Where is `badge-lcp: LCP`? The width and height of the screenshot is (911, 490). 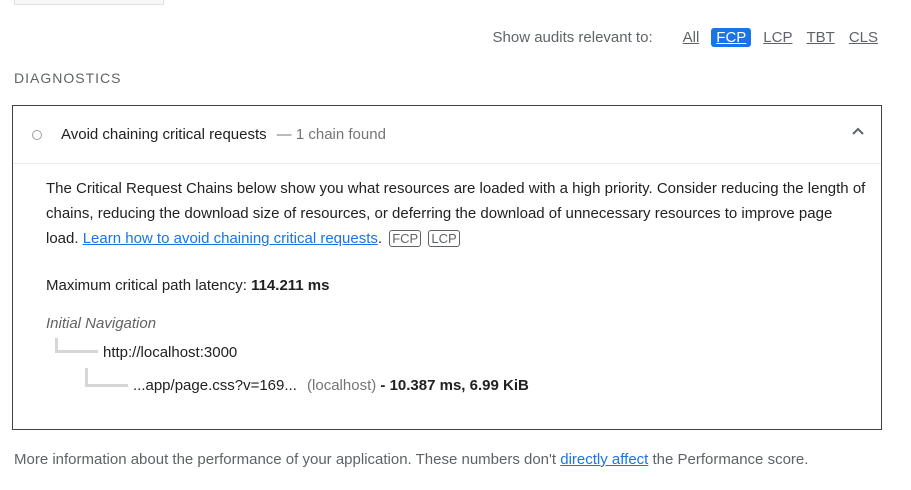 badge-lcp: LCP is located at coordinates (444, 238).